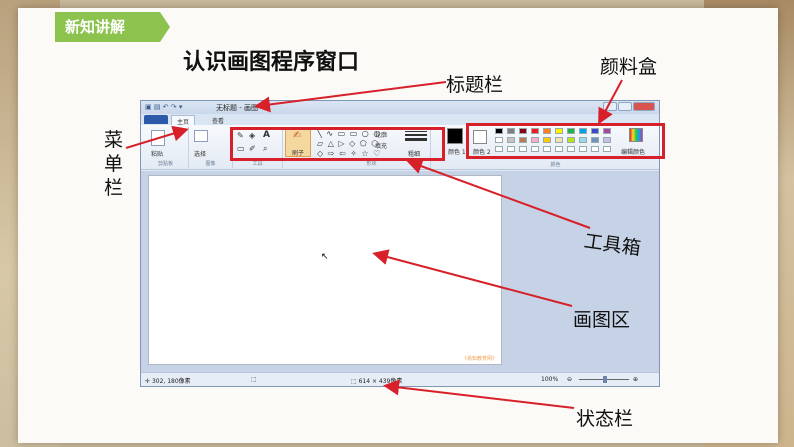 Image resolution: width=794 pixels, height=447 pixels. What do you see at coordinates (610, 102) in the screenshot?
I see `palette-arrow` at bounding box center [610, 102].